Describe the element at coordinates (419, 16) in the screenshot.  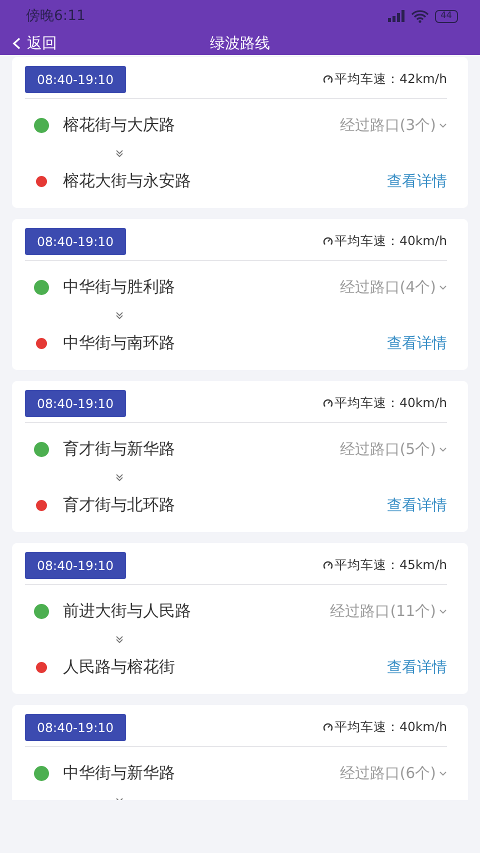
I see `wifi-icon` at that location.